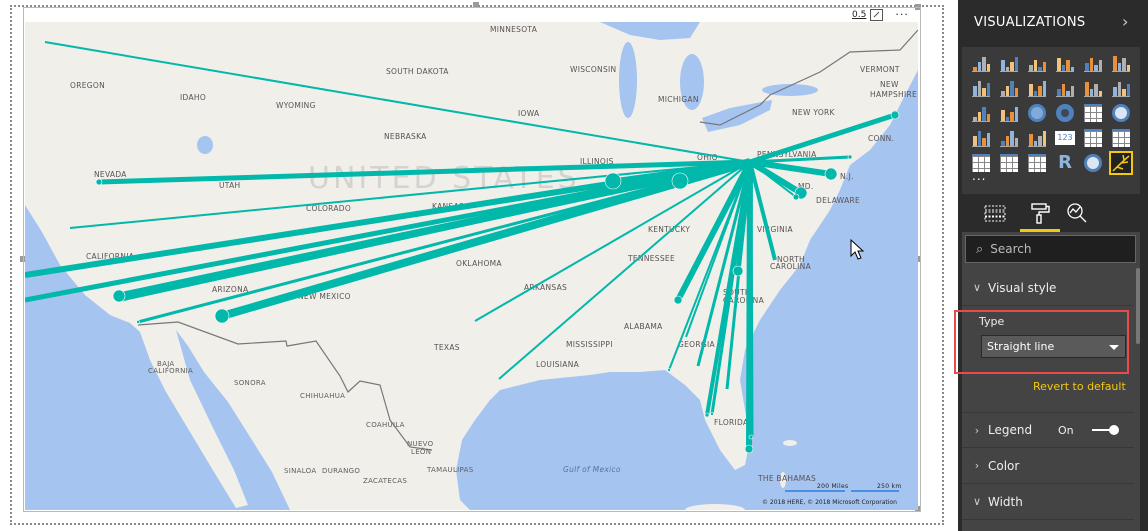  Describe the element at coordinates (300, 471) in the screenshot. I see `region-label: SINALOA` at that location.